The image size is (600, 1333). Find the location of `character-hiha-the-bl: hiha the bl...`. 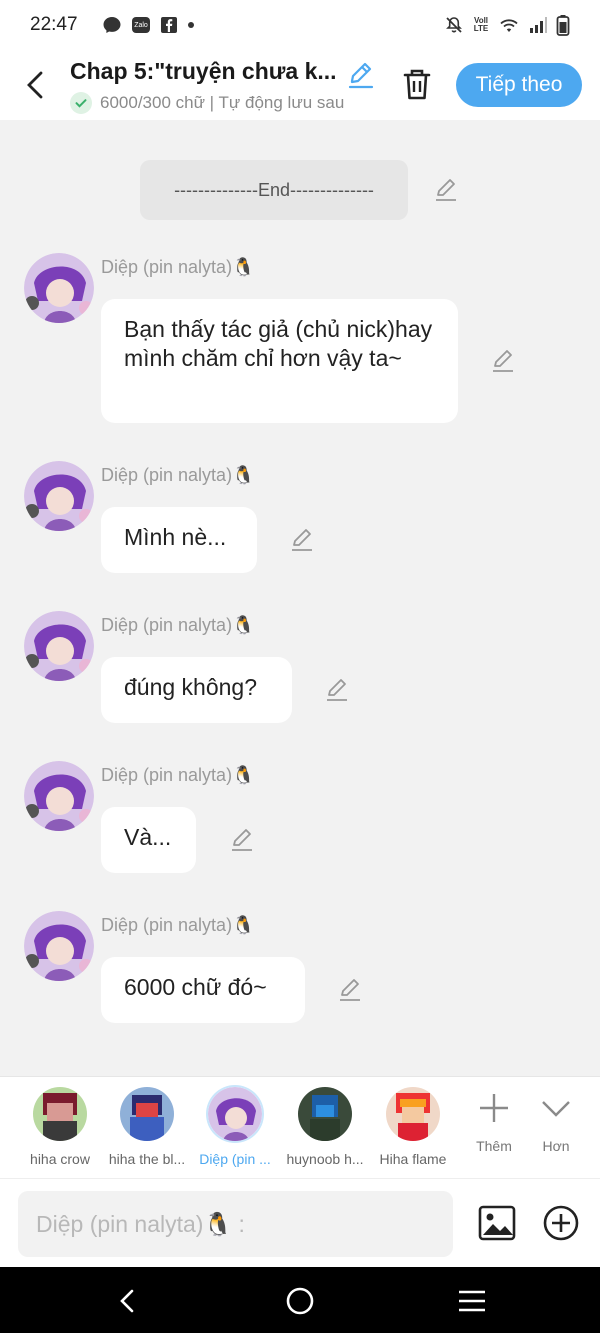

character-hiha-the-bl: hiha the bl... is located at coordinates (147, 1127).